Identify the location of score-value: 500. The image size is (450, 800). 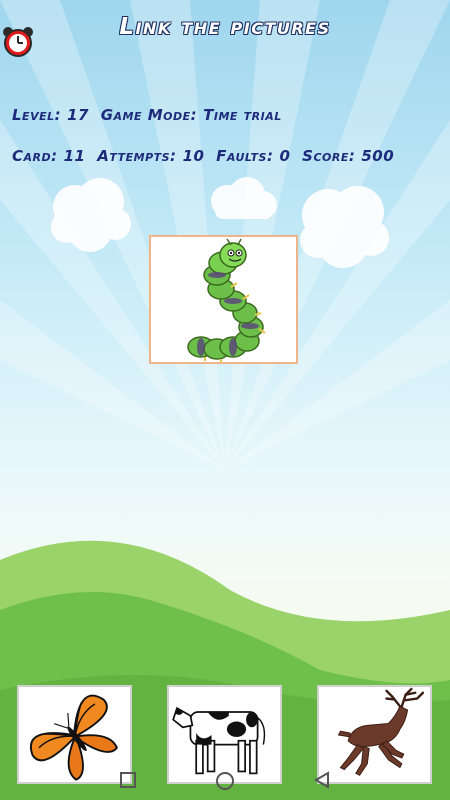
(378, 156).